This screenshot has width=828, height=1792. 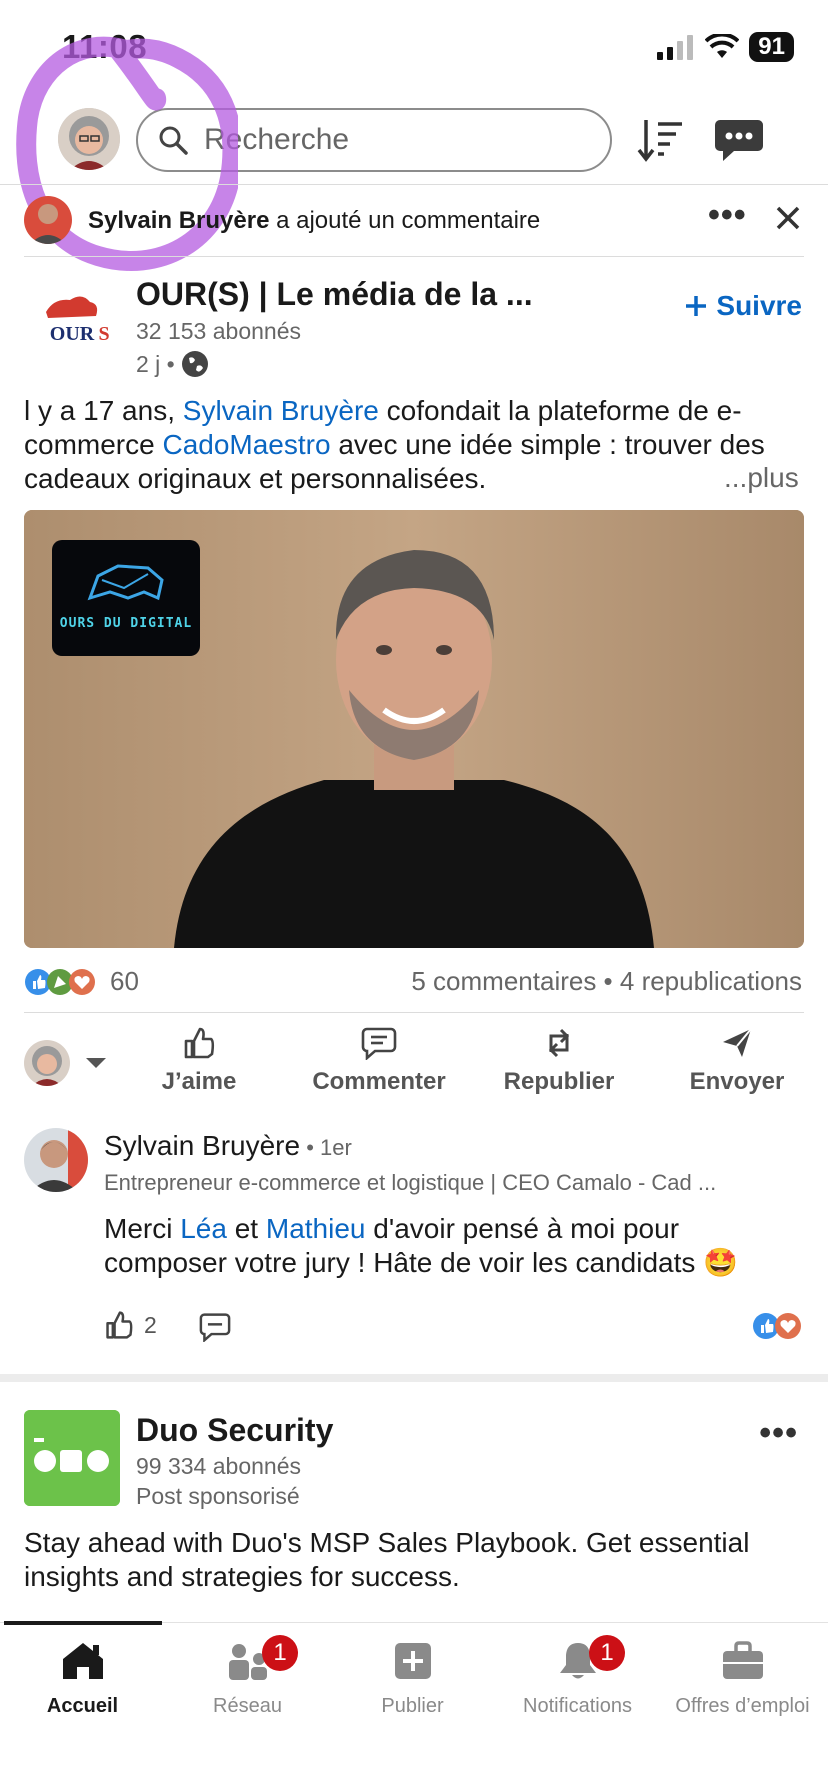 I want to click on acting-as-avatar, so click(x=47, y=1063).